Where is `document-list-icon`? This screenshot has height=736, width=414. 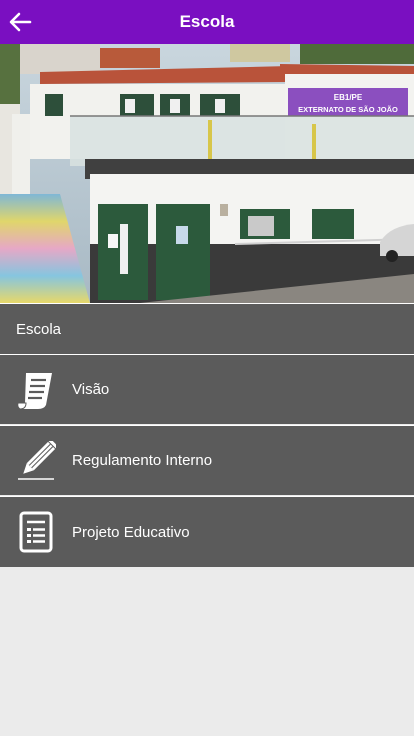 document-list-icon is located at coordinates (36, 532).